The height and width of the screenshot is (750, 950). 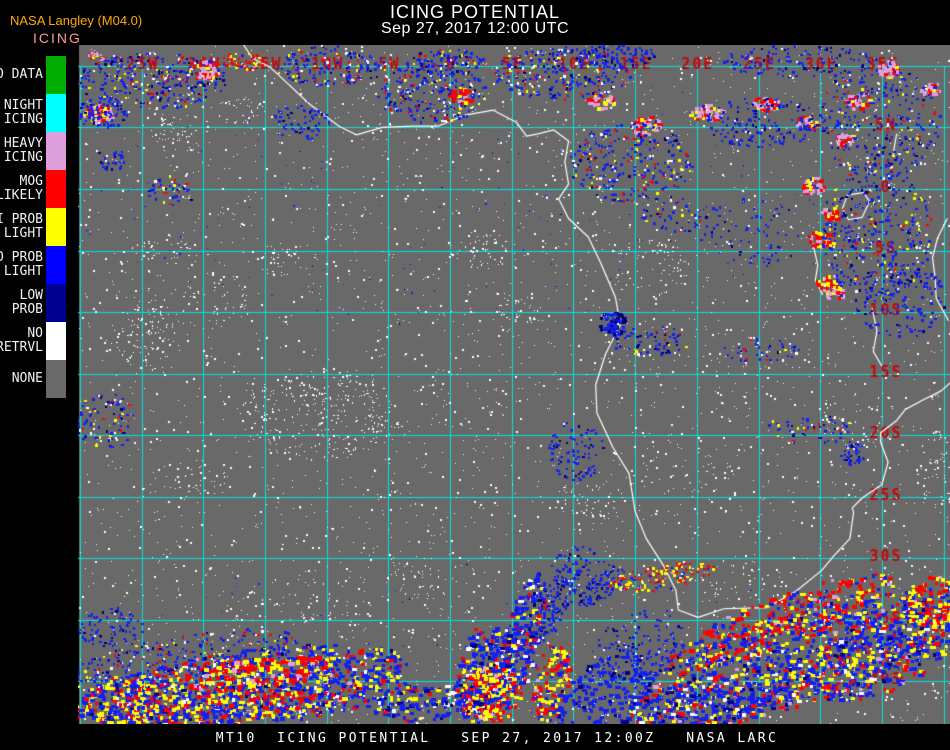 I want to click on legend-label-hi-prob-light: I PROB LIGHT, so click(x=21, y=226).